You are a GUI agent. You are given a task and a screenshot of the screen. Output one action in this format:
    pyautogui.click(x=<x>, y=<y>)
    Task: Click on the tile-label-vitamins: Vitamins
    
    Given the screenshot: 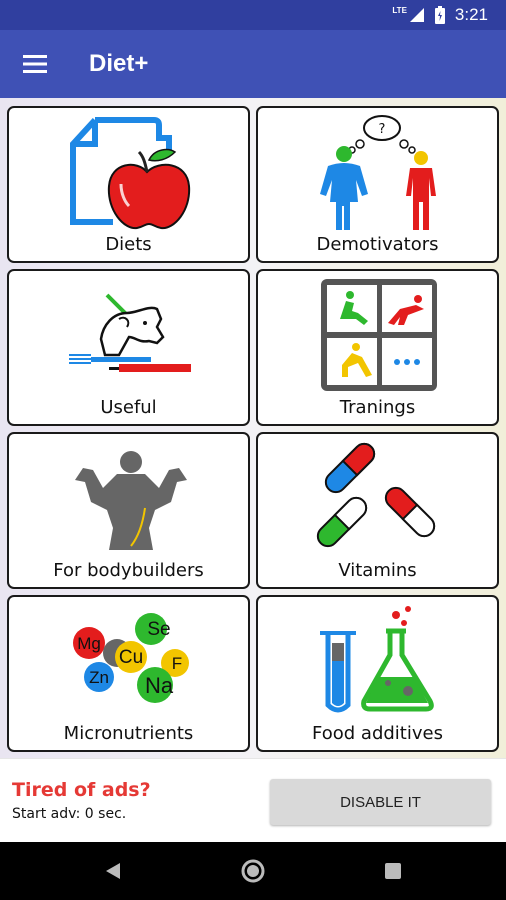 What is the action you would take?
    pyautogui.click(x=377, y=570)
    